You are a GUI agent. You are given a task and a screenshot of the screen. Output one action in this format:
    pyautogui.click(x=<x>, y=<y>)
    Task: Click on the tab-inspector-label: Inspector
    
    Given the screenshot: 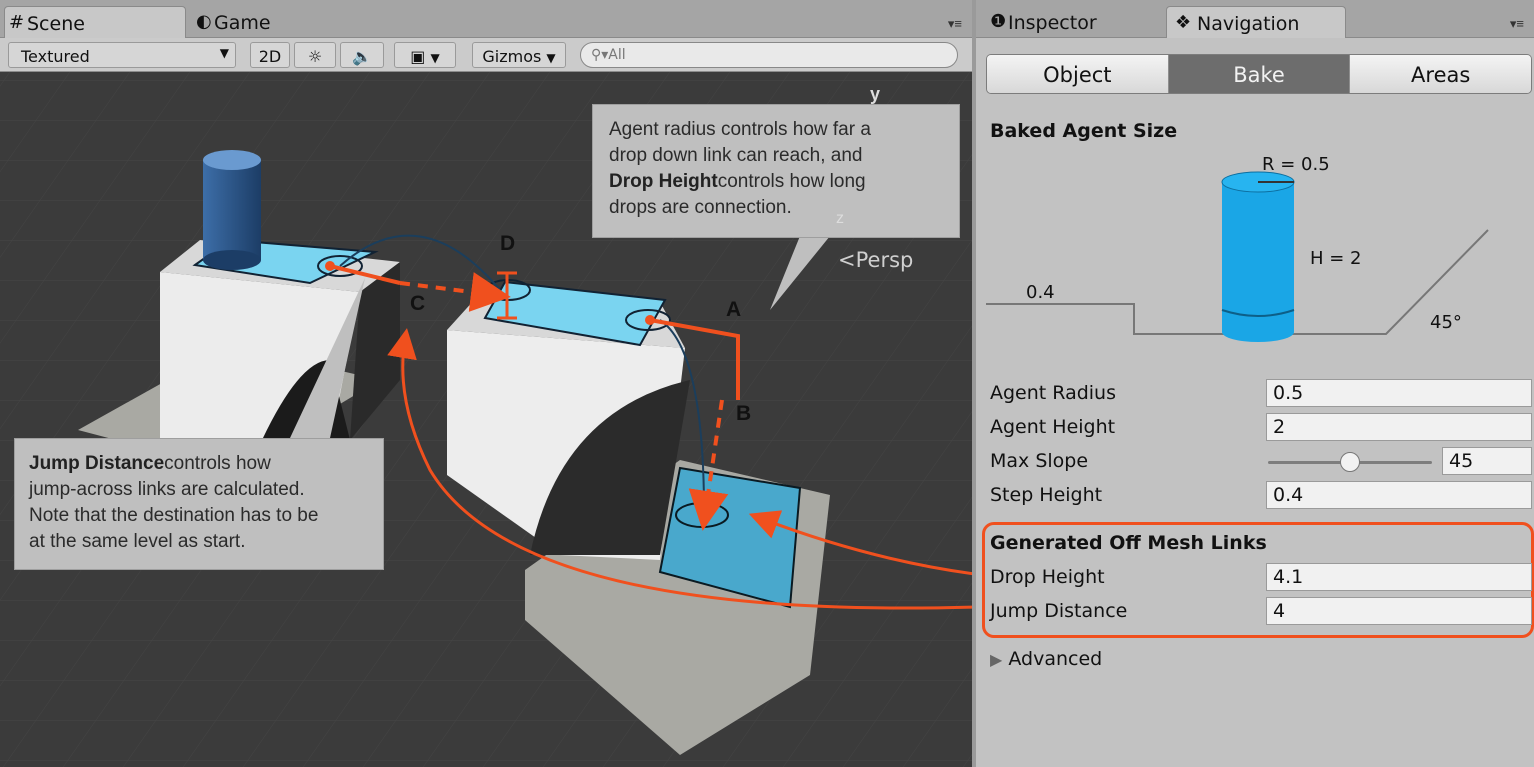 What is the action you would take?
    pyautogui.click(x=1052, y=23)
    